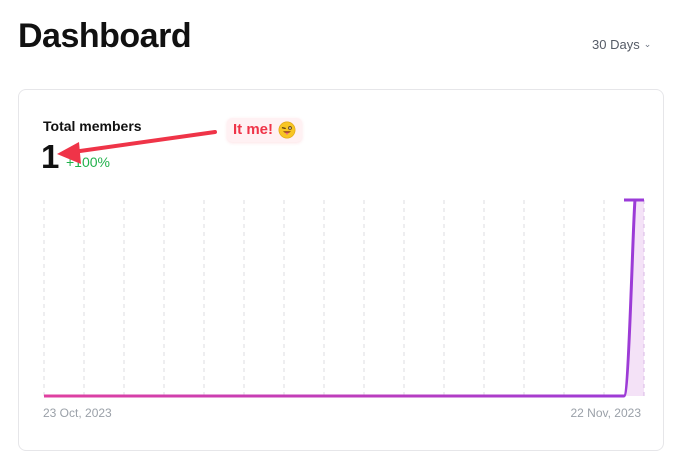 This screenshot has height=463, width=682. What do you see at coordinates (253, 129) in the screenshot?
I see `annotation-text: It me!` at bounding box center [253, 129].